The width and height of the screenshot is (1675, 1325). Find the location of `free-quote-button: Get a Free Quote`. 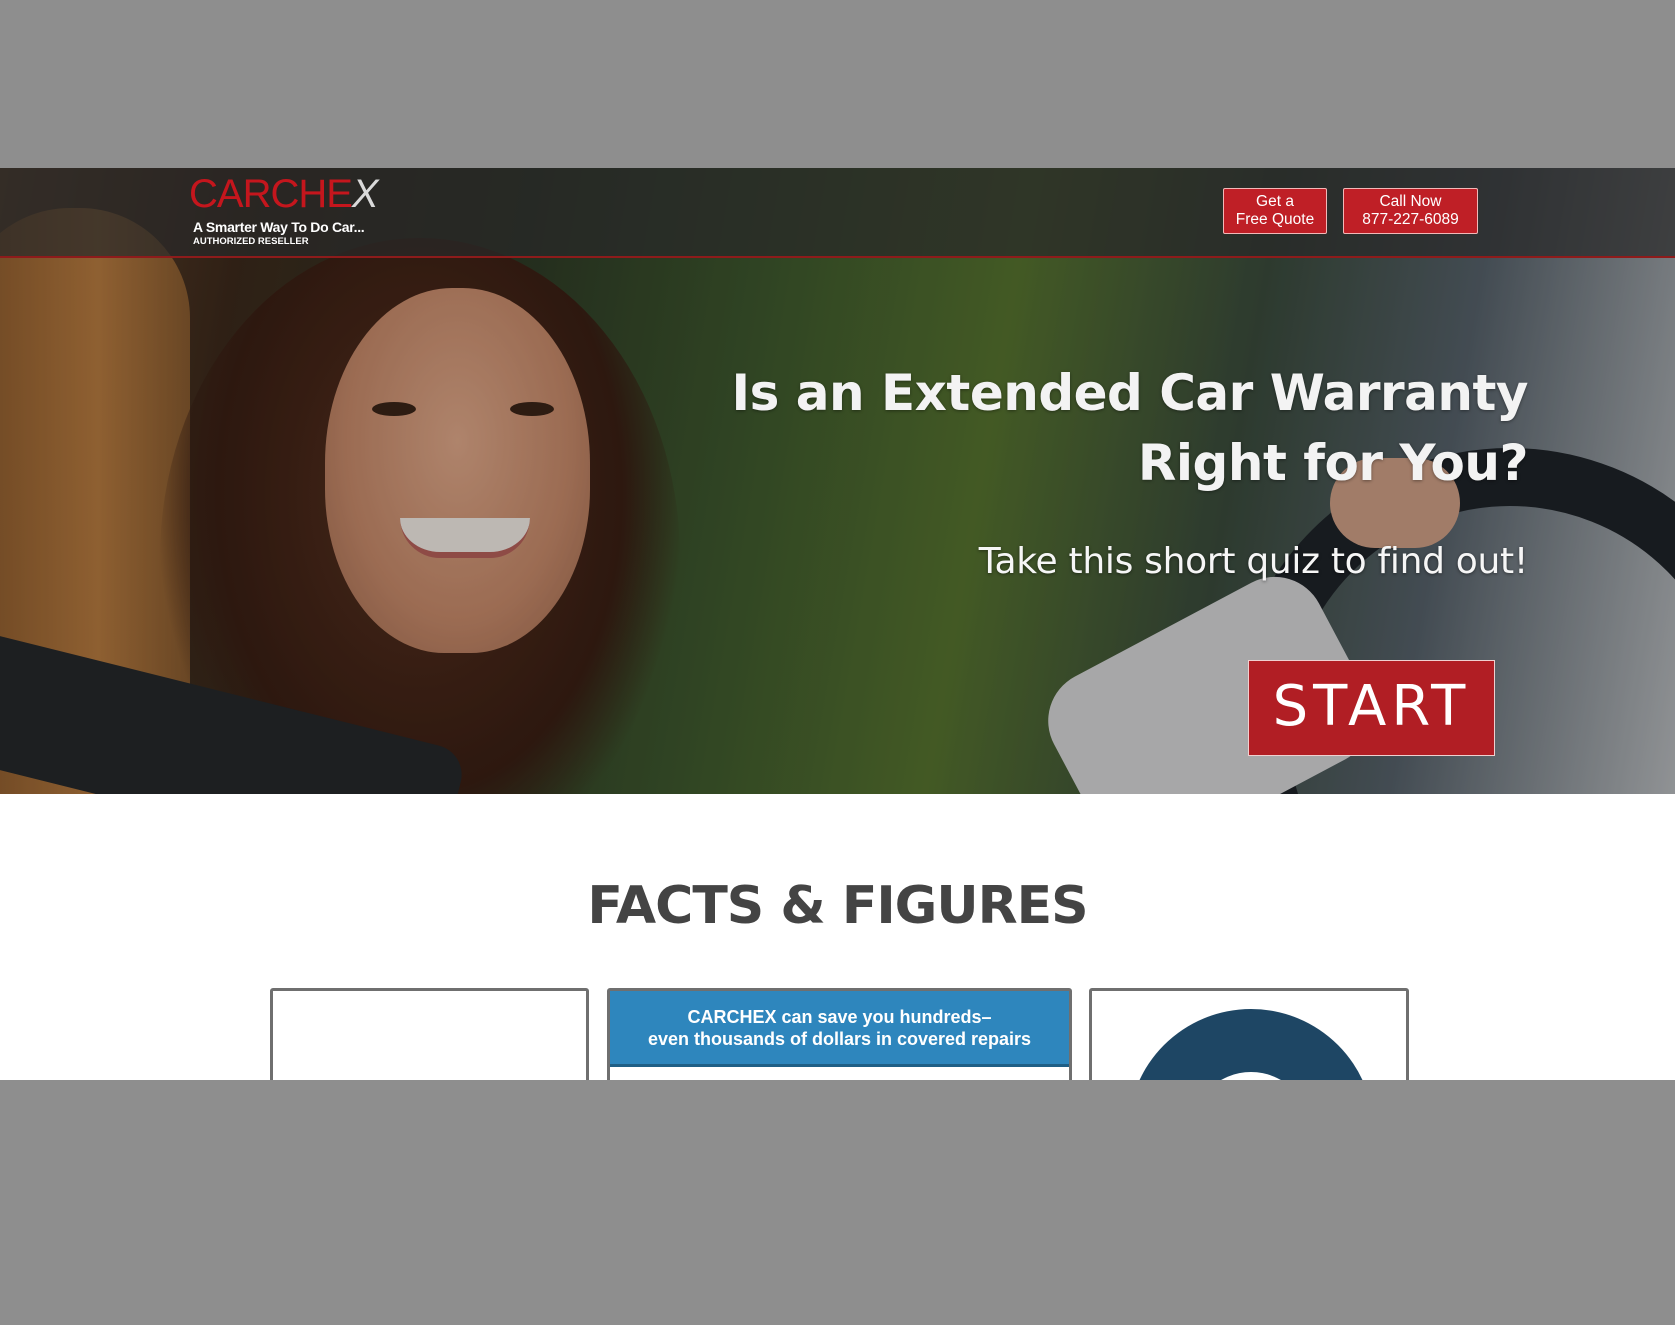

free-quote-button: Get a Free Quote is located at coordinates (1275, 211).